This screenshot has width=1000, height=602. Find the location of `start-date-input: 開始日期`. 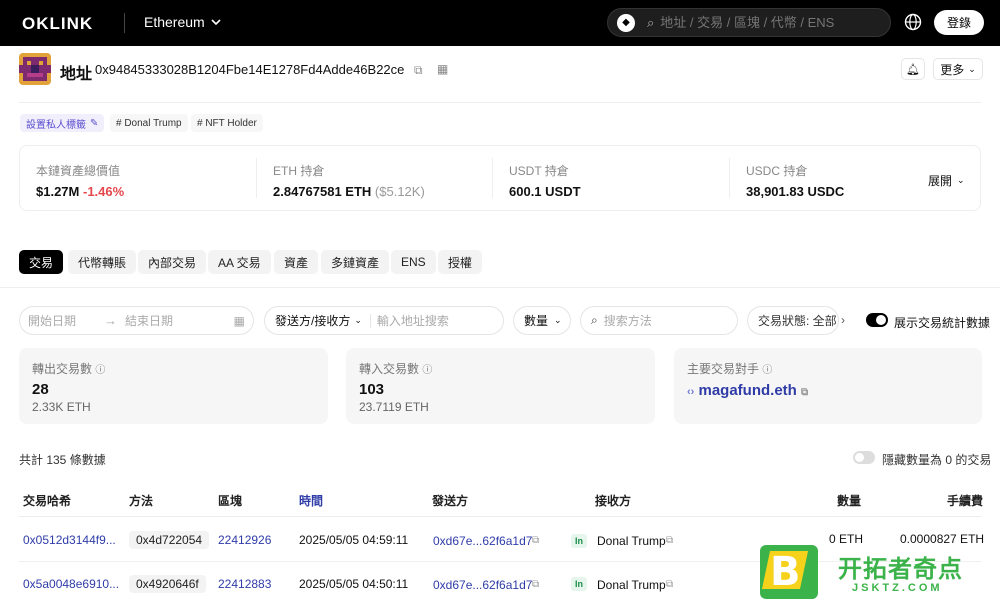

start-date-input: 開始日期 is located at coordinates (52, 320).